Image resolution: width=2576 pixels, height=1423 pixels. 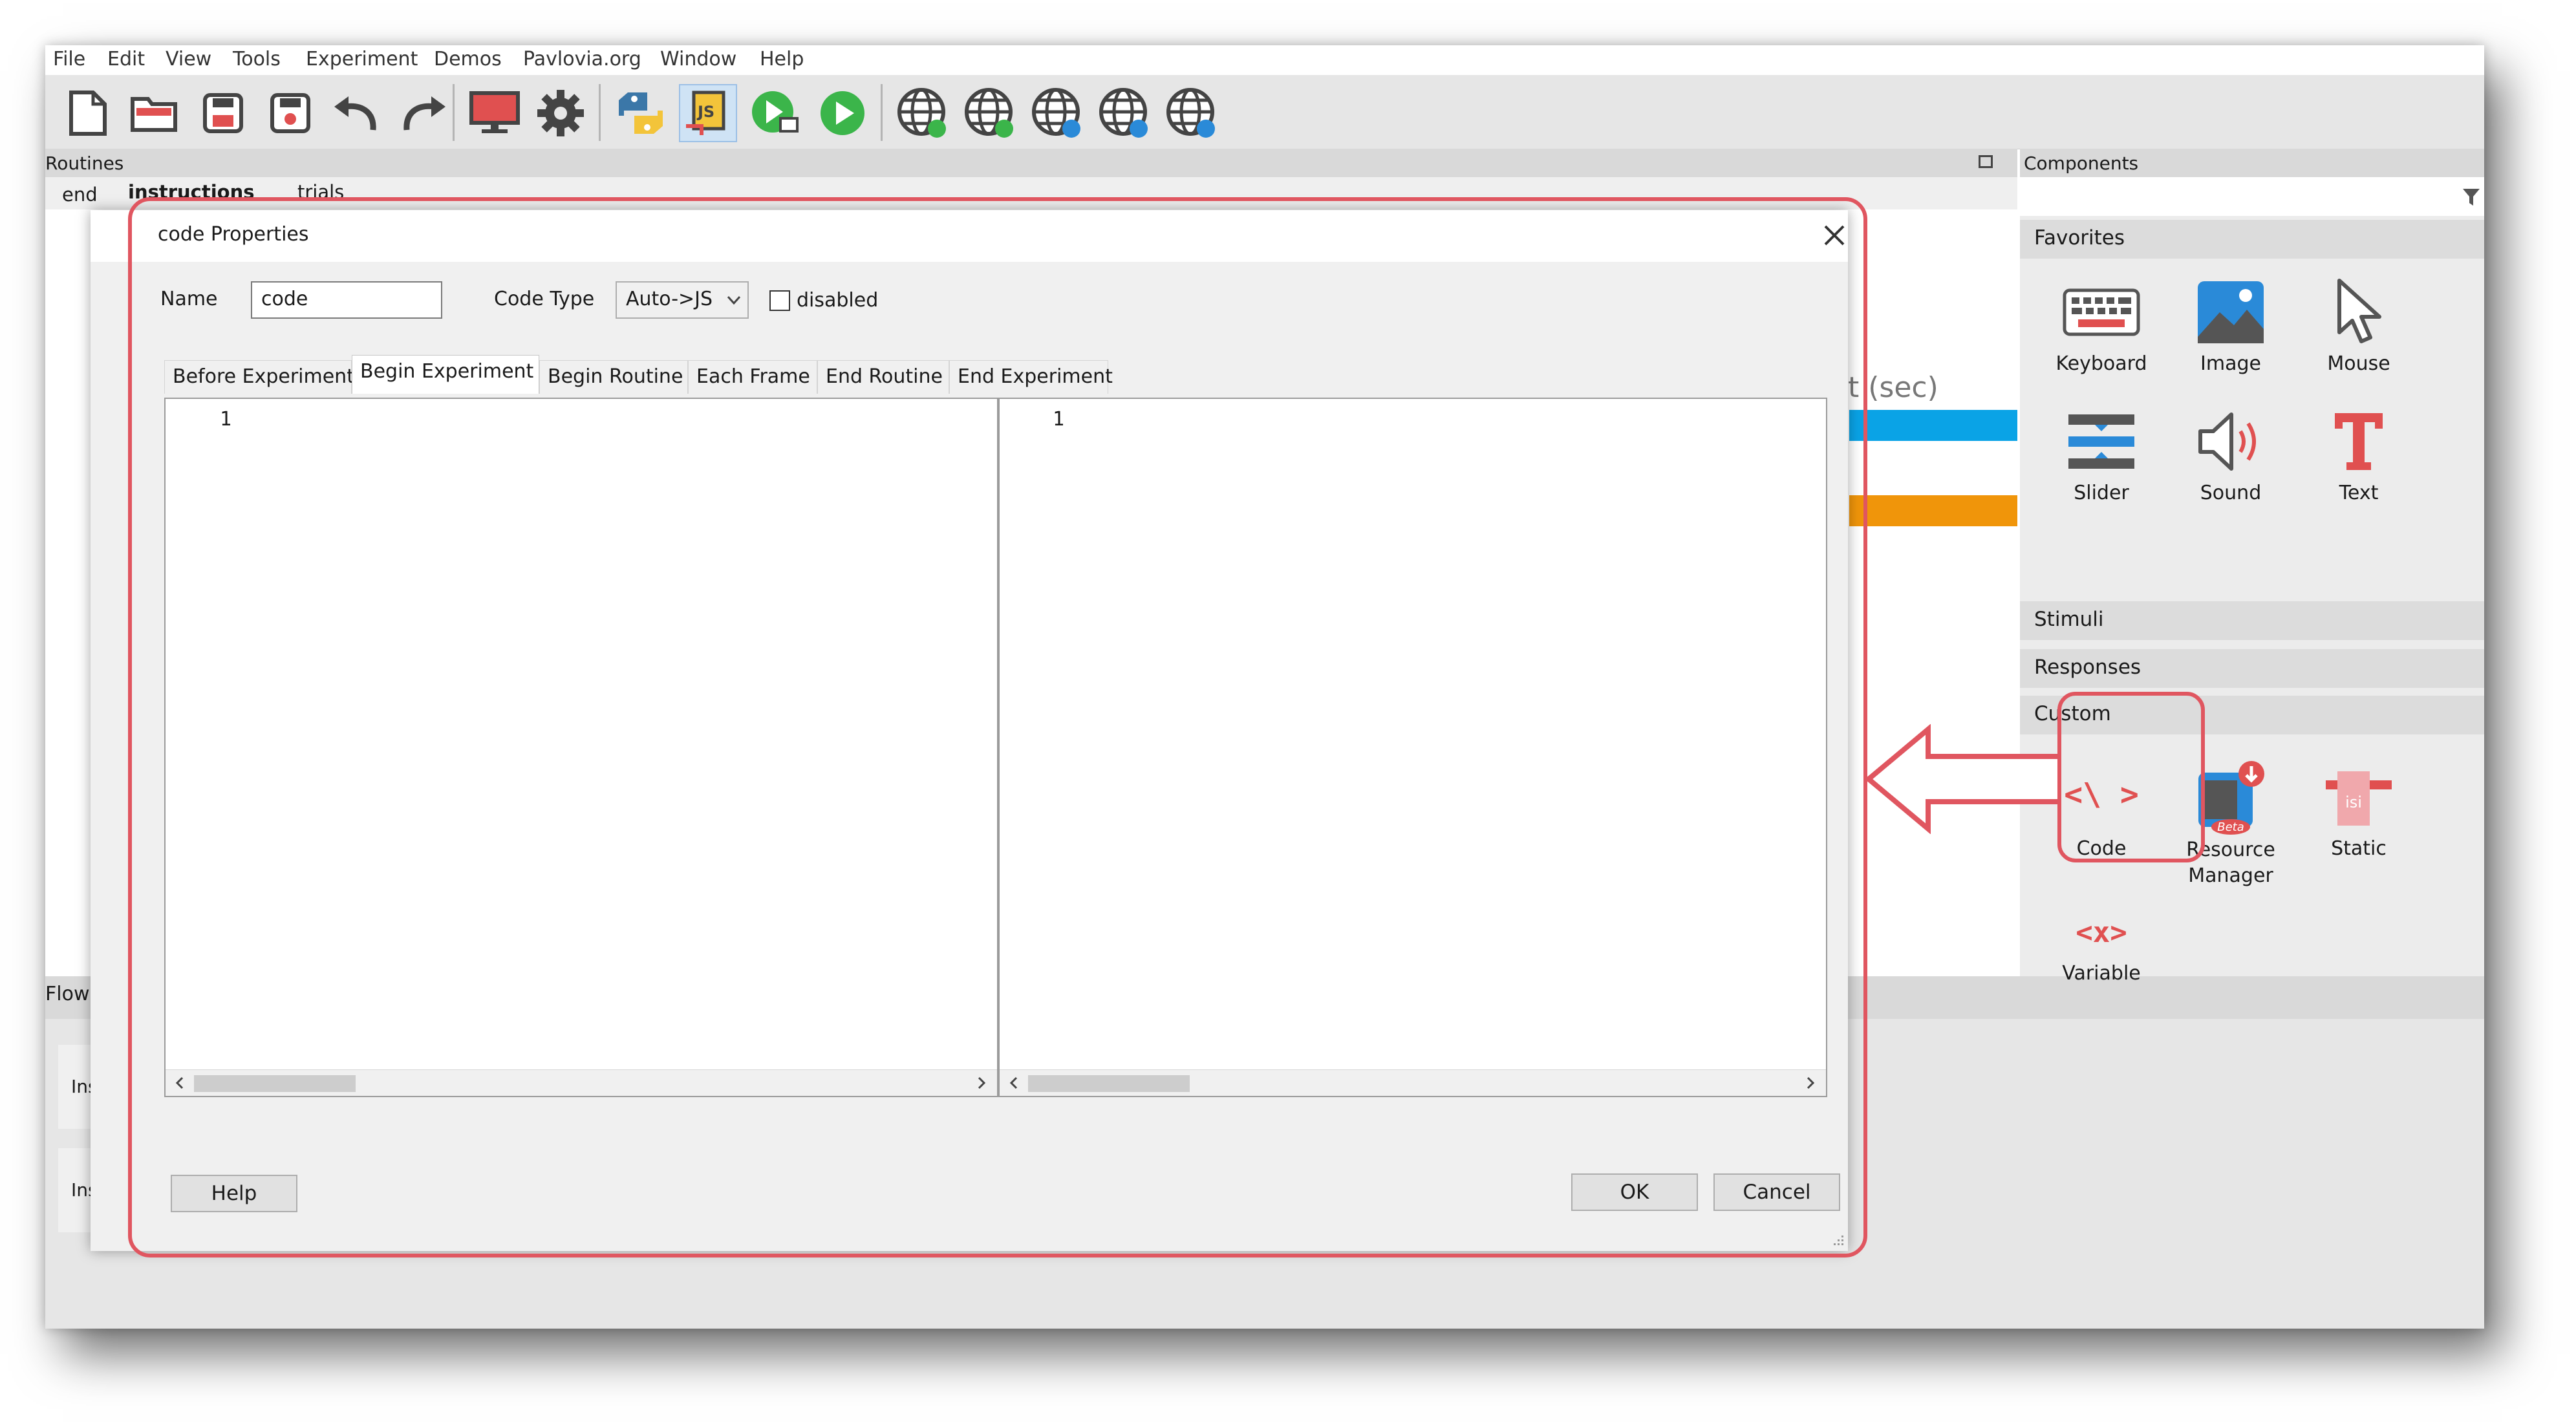 I want to click on keyboard-icon, so click(x=2101, y=312).